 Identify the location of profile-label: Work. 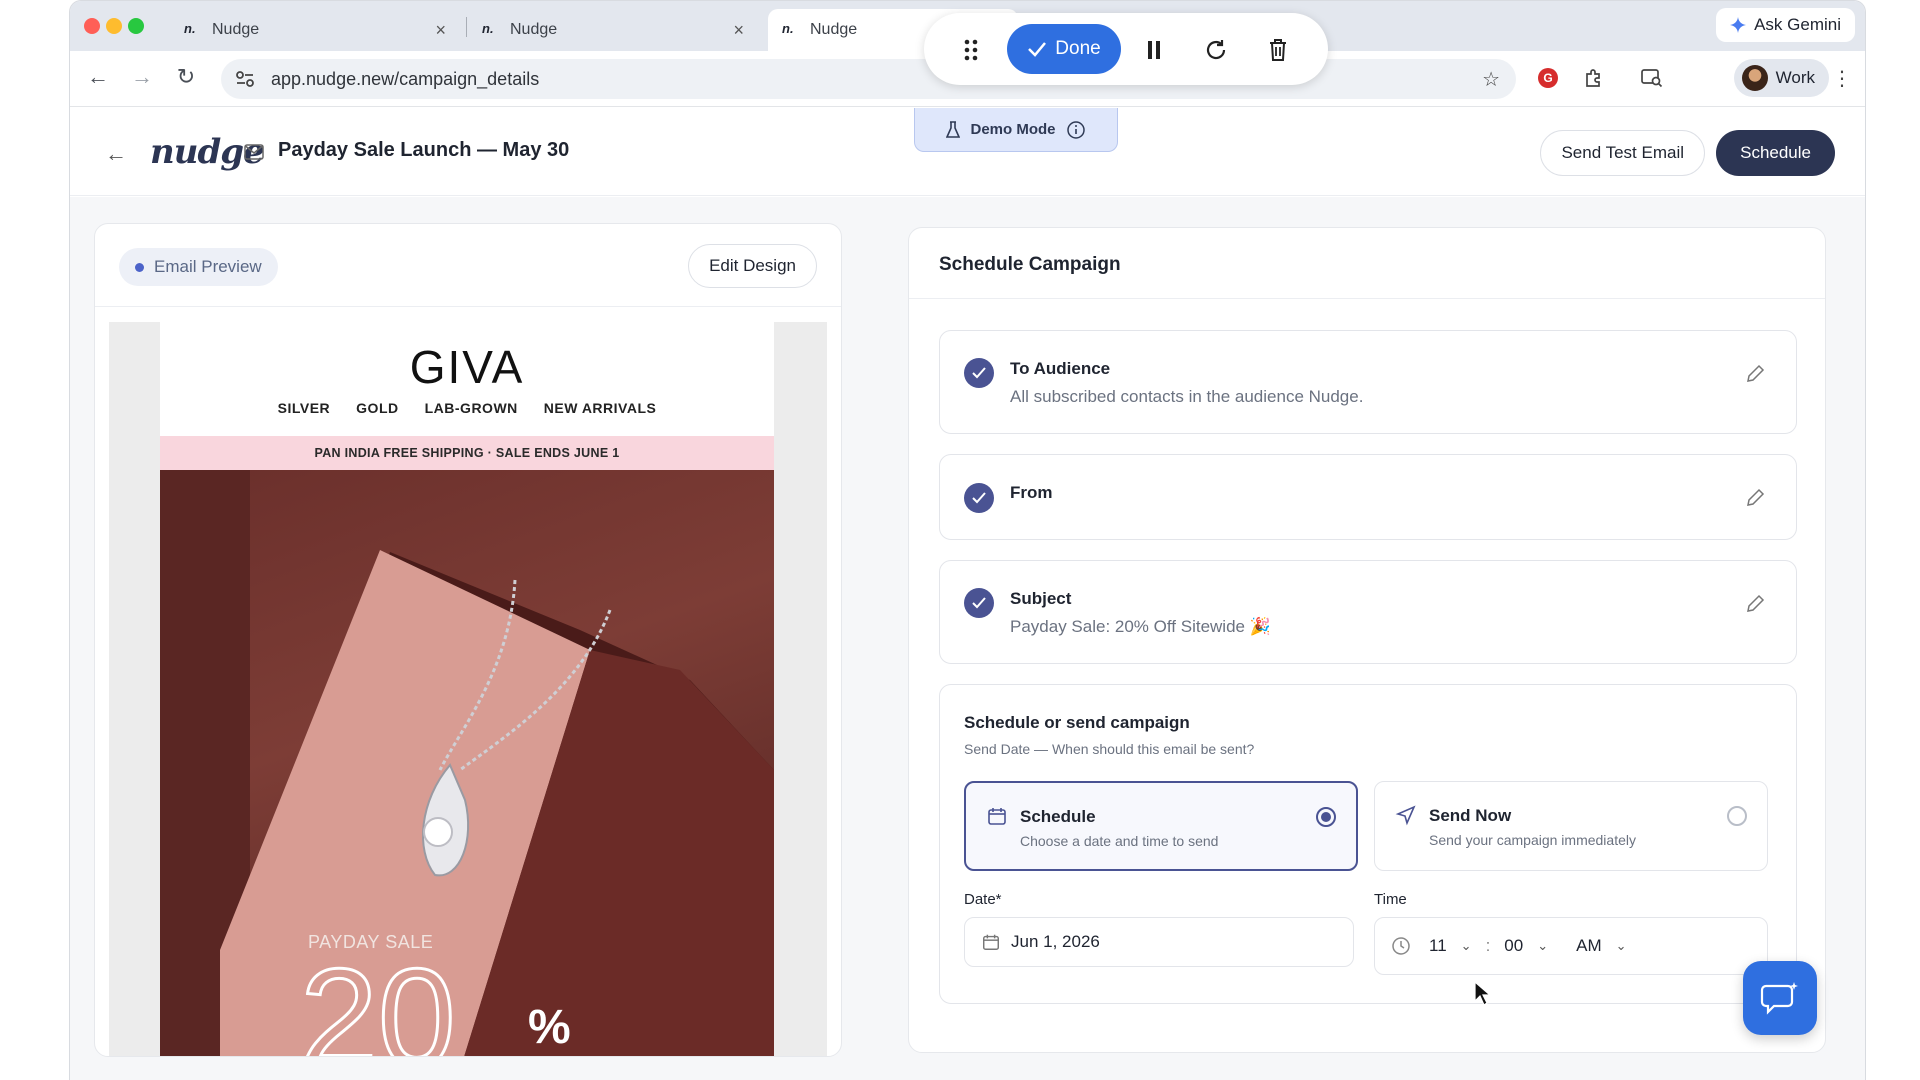
(1795, 77).